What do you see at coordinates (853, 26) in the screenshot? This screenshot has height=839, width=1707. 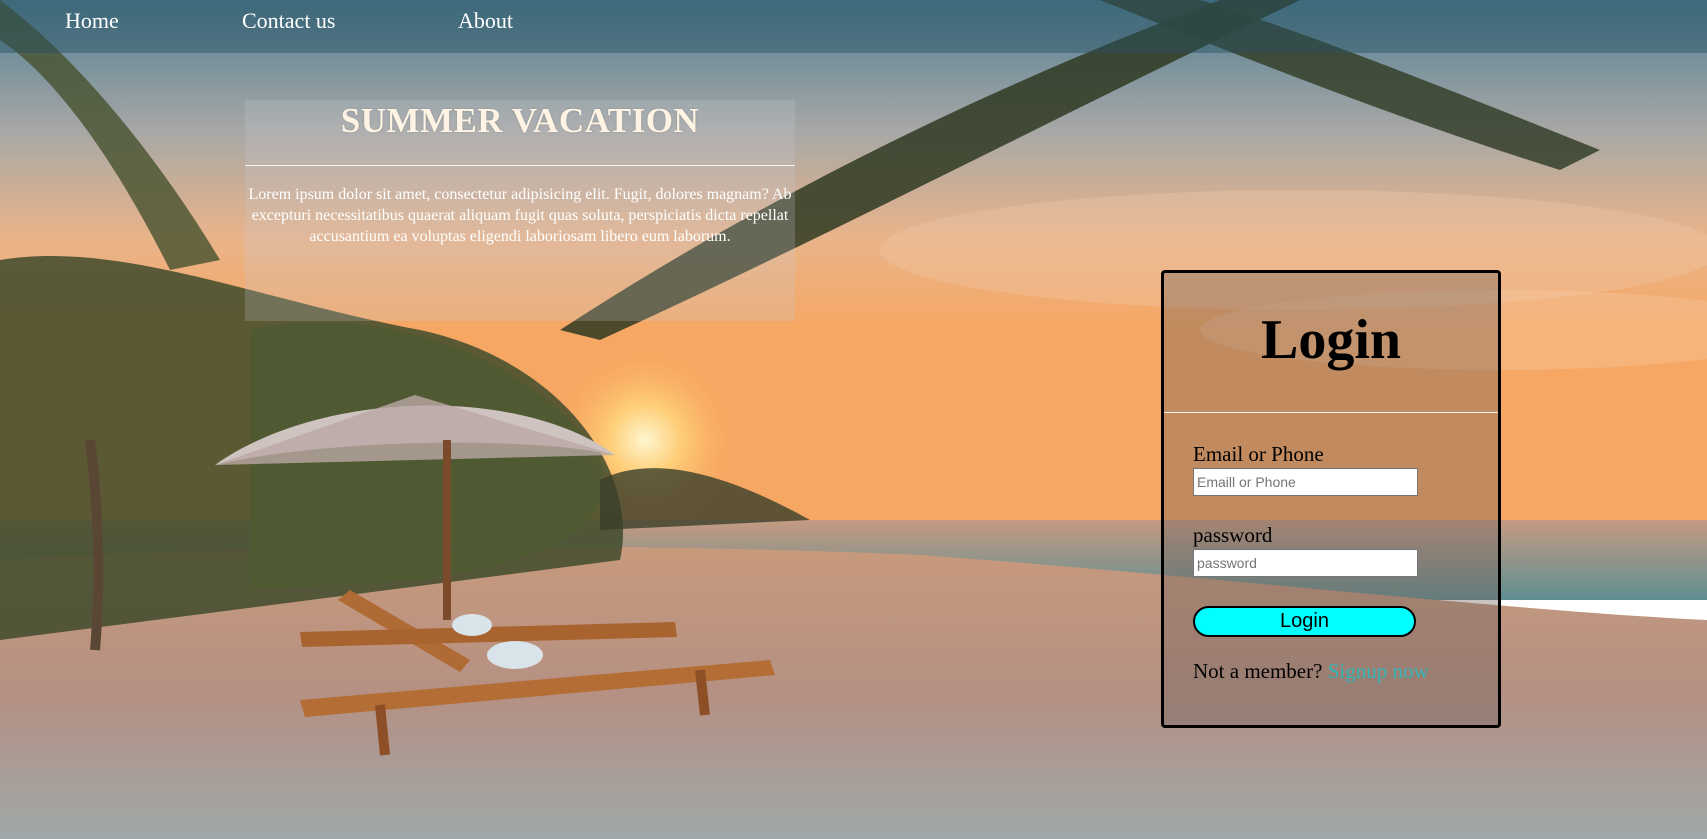 I see `top-navbar: Home Contact us About` at bounding box center [853, 26].